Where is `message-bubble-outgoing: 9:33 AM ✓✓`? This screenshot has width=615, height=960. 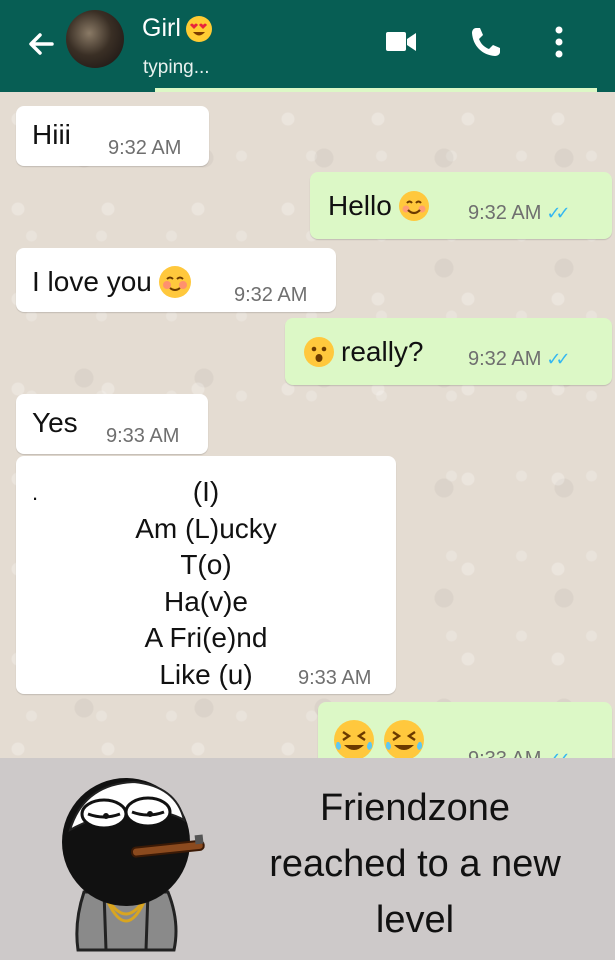
message-bubble-outgoing: 9:33 AM ✓✓ is located at coordinates (465, 730).